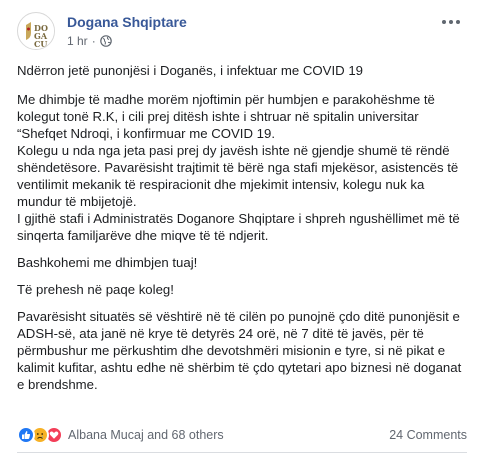 The height and width of the screenshot is (456, 479). I want to click on like-icon, so click(26, 435).